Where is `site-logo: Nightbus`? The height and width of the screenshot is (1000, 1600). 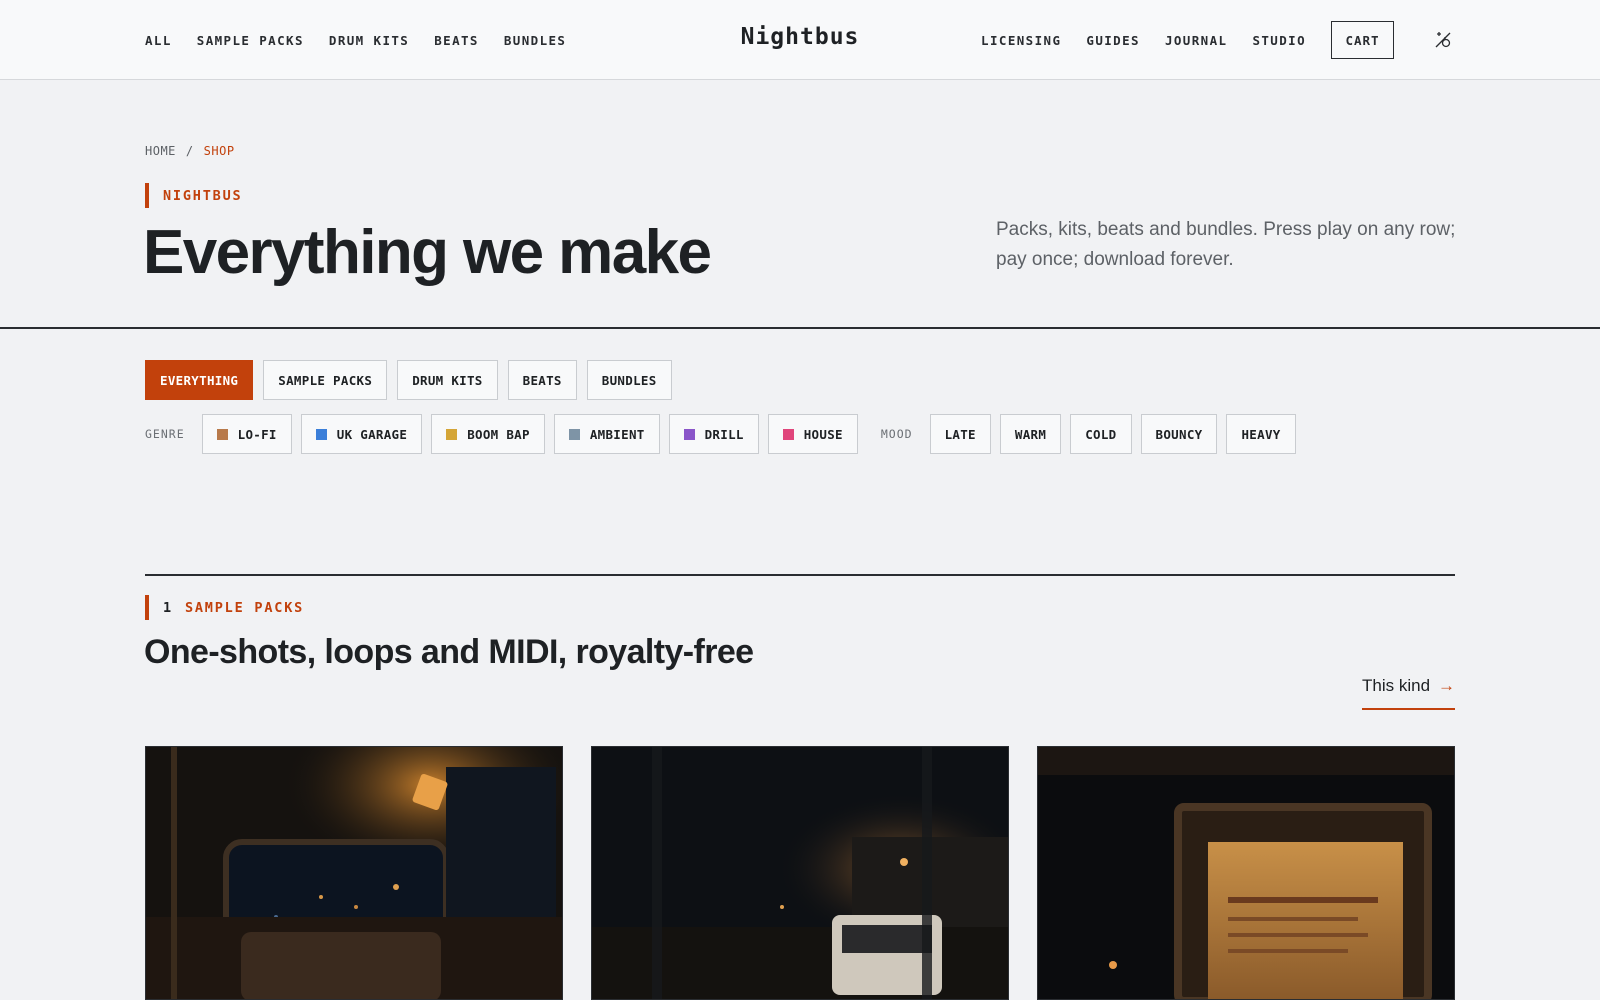
site-logo: Nightbus is located at coordinates (800, 37).